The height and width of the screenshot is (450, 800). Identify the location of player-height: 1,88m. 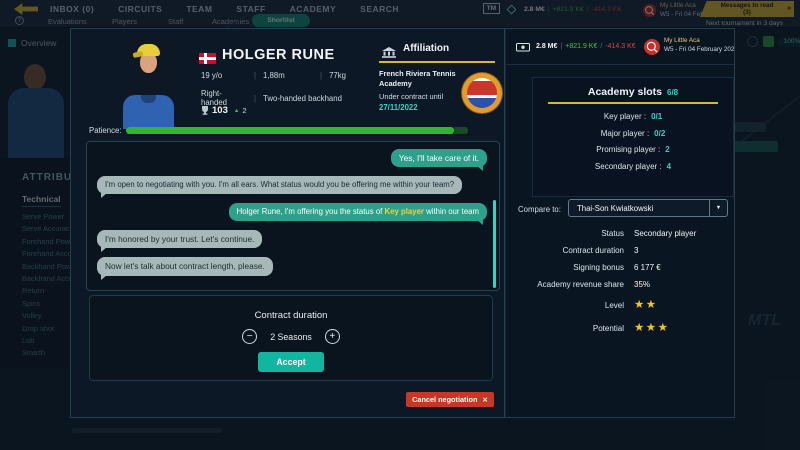
(274, 75).